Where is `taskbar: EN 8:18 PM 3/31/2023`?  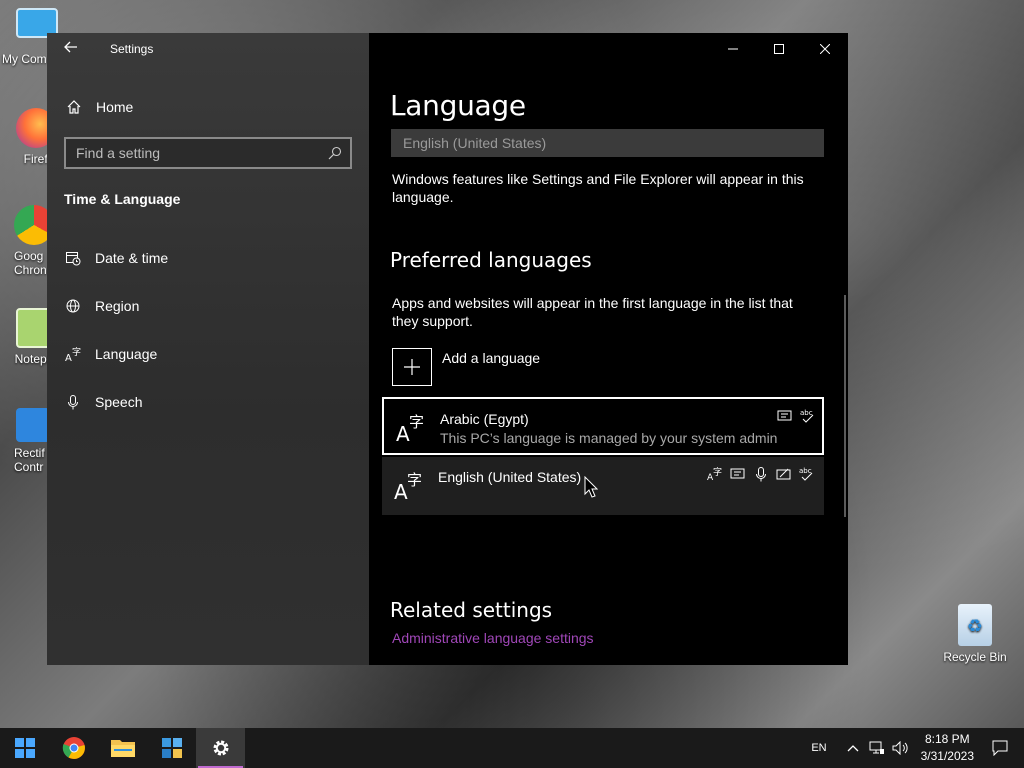
taskbar: EN 8:18 PM 3/31/2023 is located at coordinates (512, 748).